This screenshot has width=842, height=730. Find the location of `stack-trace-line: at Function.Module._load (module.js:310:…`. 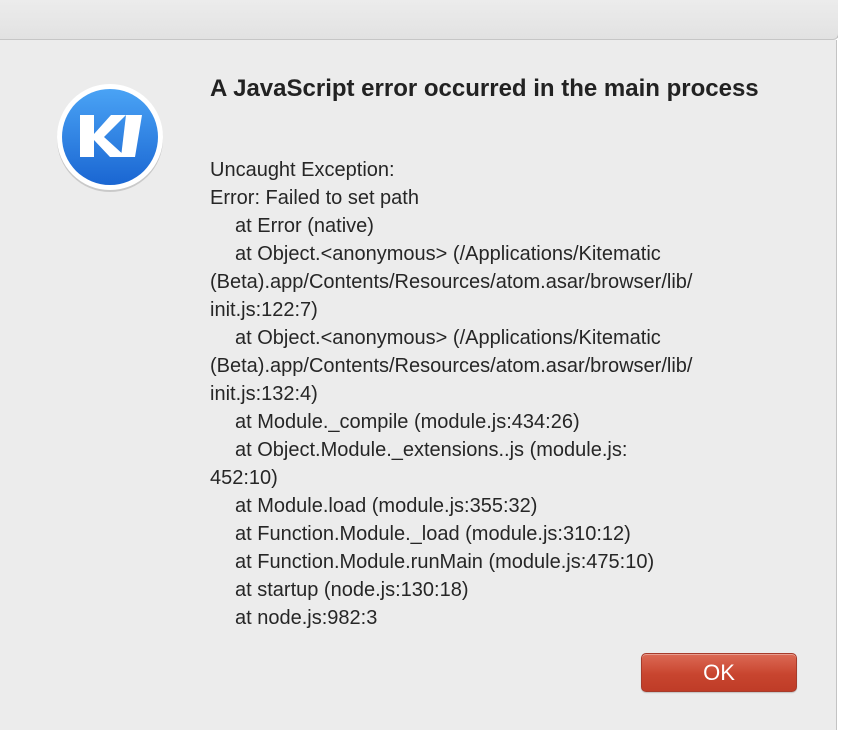

stack-trace-line: at Function.Module._load (module.js:310:… is located at coordinates (433, 534).